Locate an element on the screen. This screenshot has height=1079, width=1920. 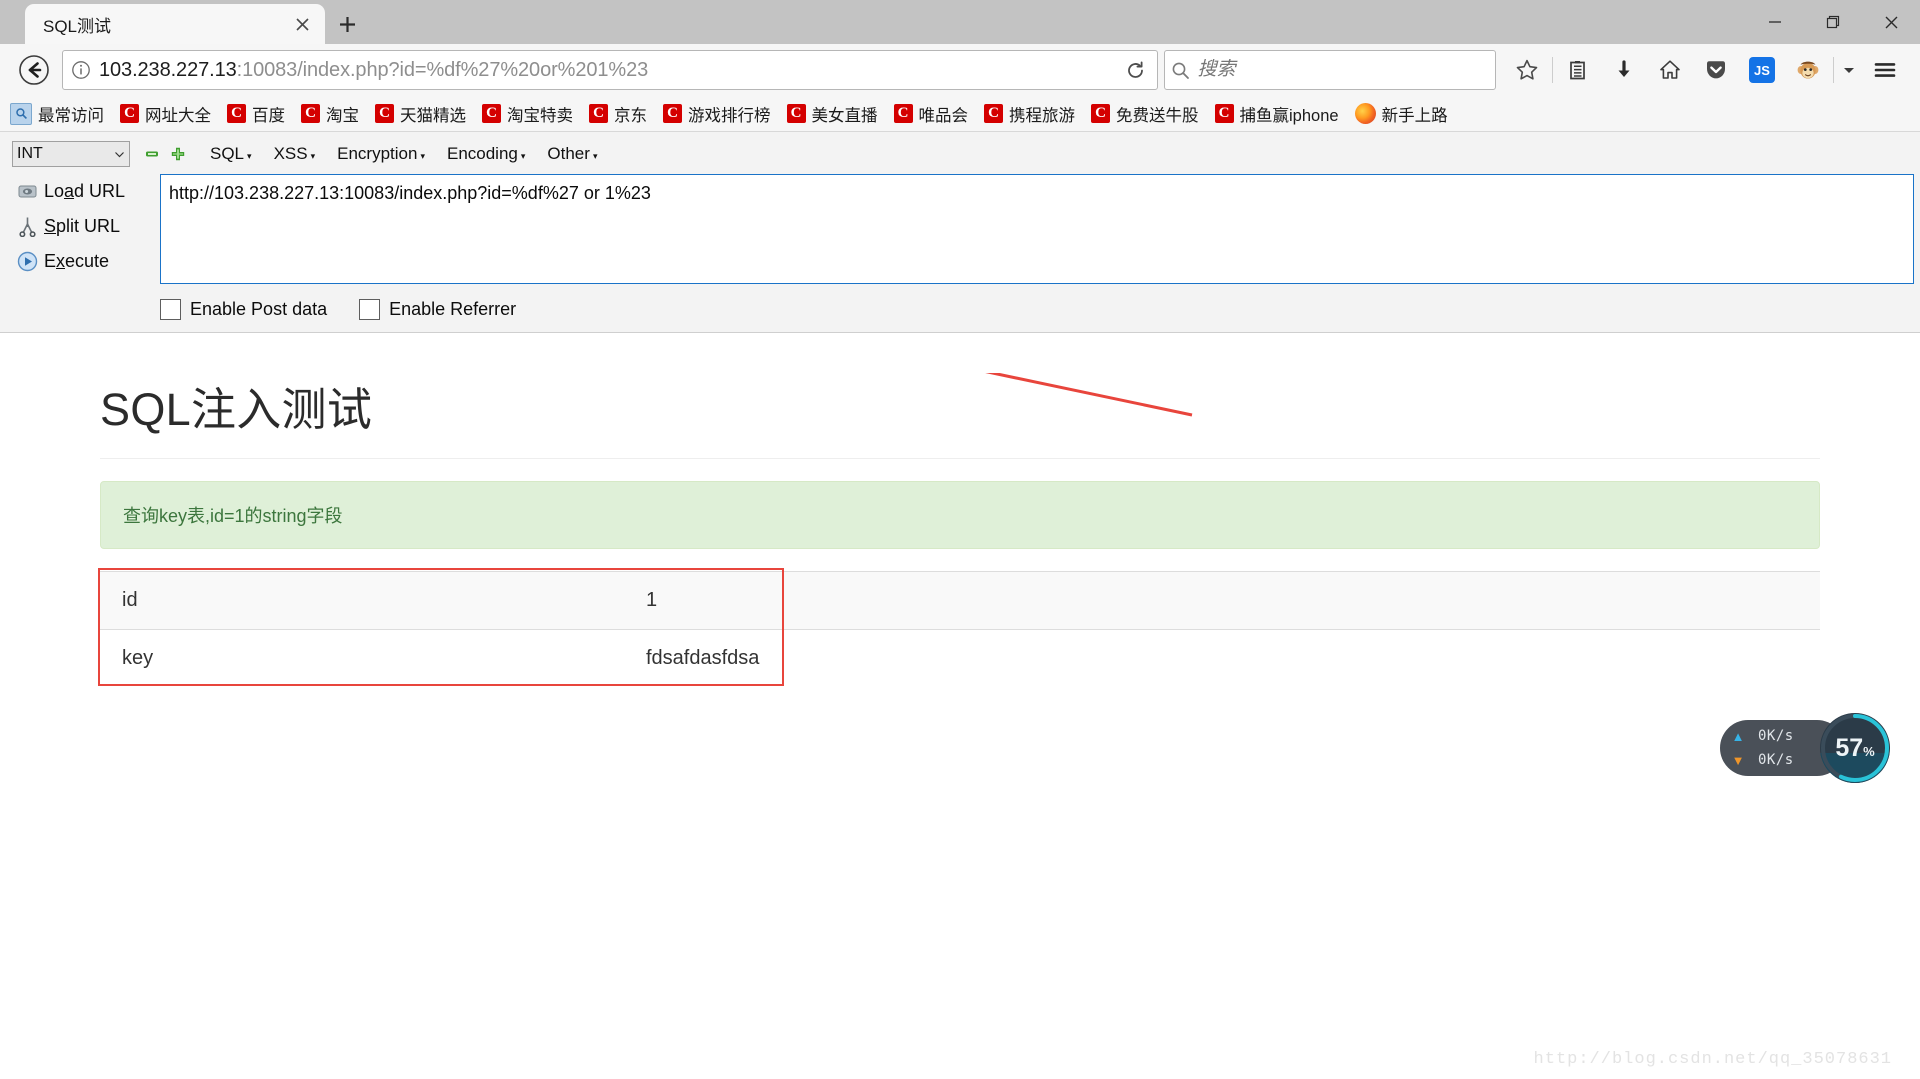
bookmark-label: 新手上路 is located at coordinates (1414, 115).